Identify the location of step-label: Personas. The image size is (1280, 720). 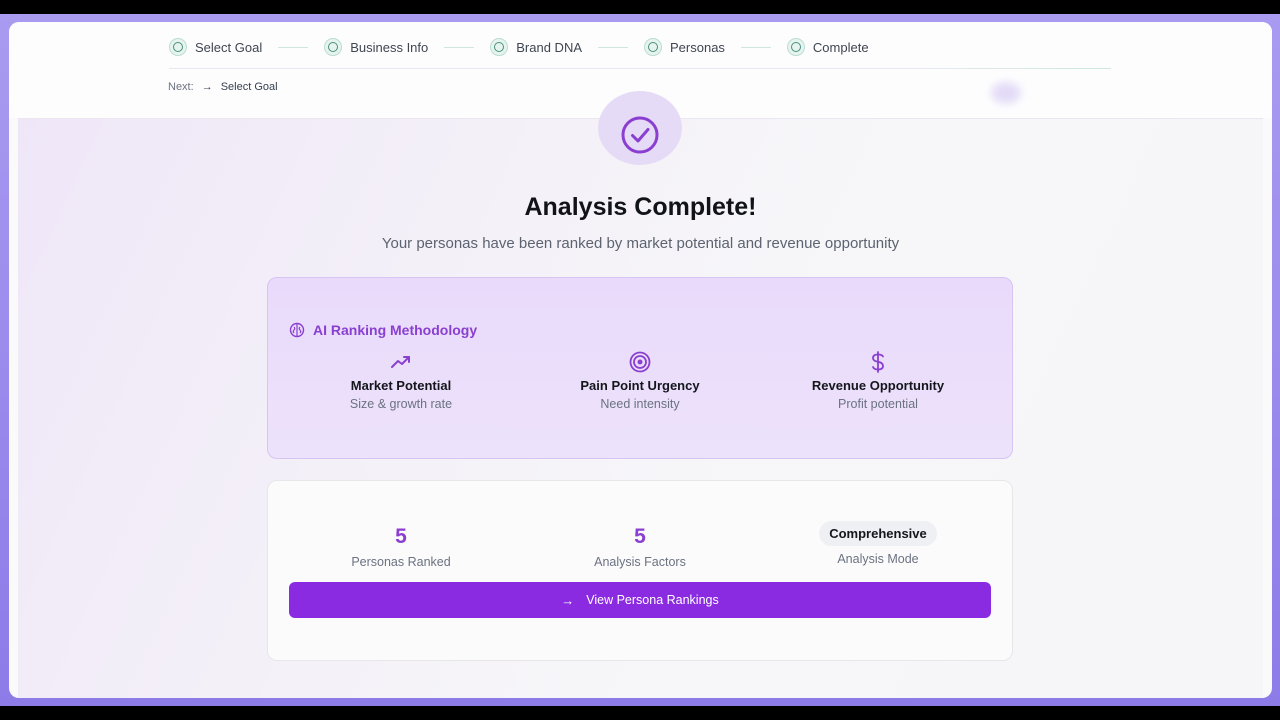
(697, 47).